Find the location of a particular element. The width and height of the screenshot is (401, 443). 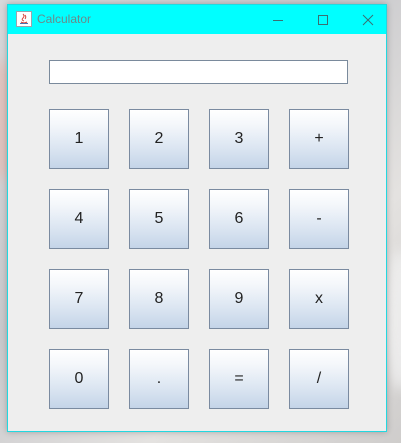

key-decimal: . is located at coordinates (159, 379).